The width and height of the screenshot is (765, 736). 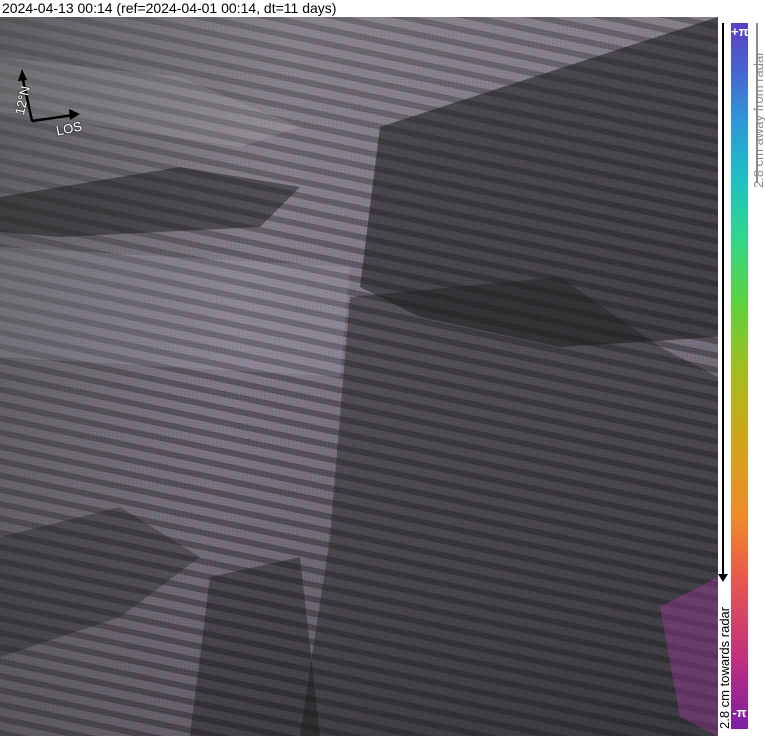 I want to click on colorbar-min-label: -π, so click(x=739, y=712).